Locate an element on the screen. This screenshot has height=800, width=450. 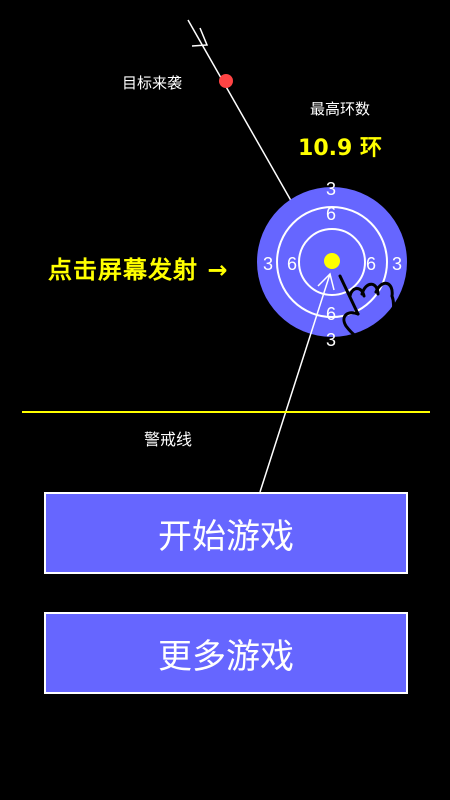
best-score-label: 最高环数 is located at coordinates (339, 109).